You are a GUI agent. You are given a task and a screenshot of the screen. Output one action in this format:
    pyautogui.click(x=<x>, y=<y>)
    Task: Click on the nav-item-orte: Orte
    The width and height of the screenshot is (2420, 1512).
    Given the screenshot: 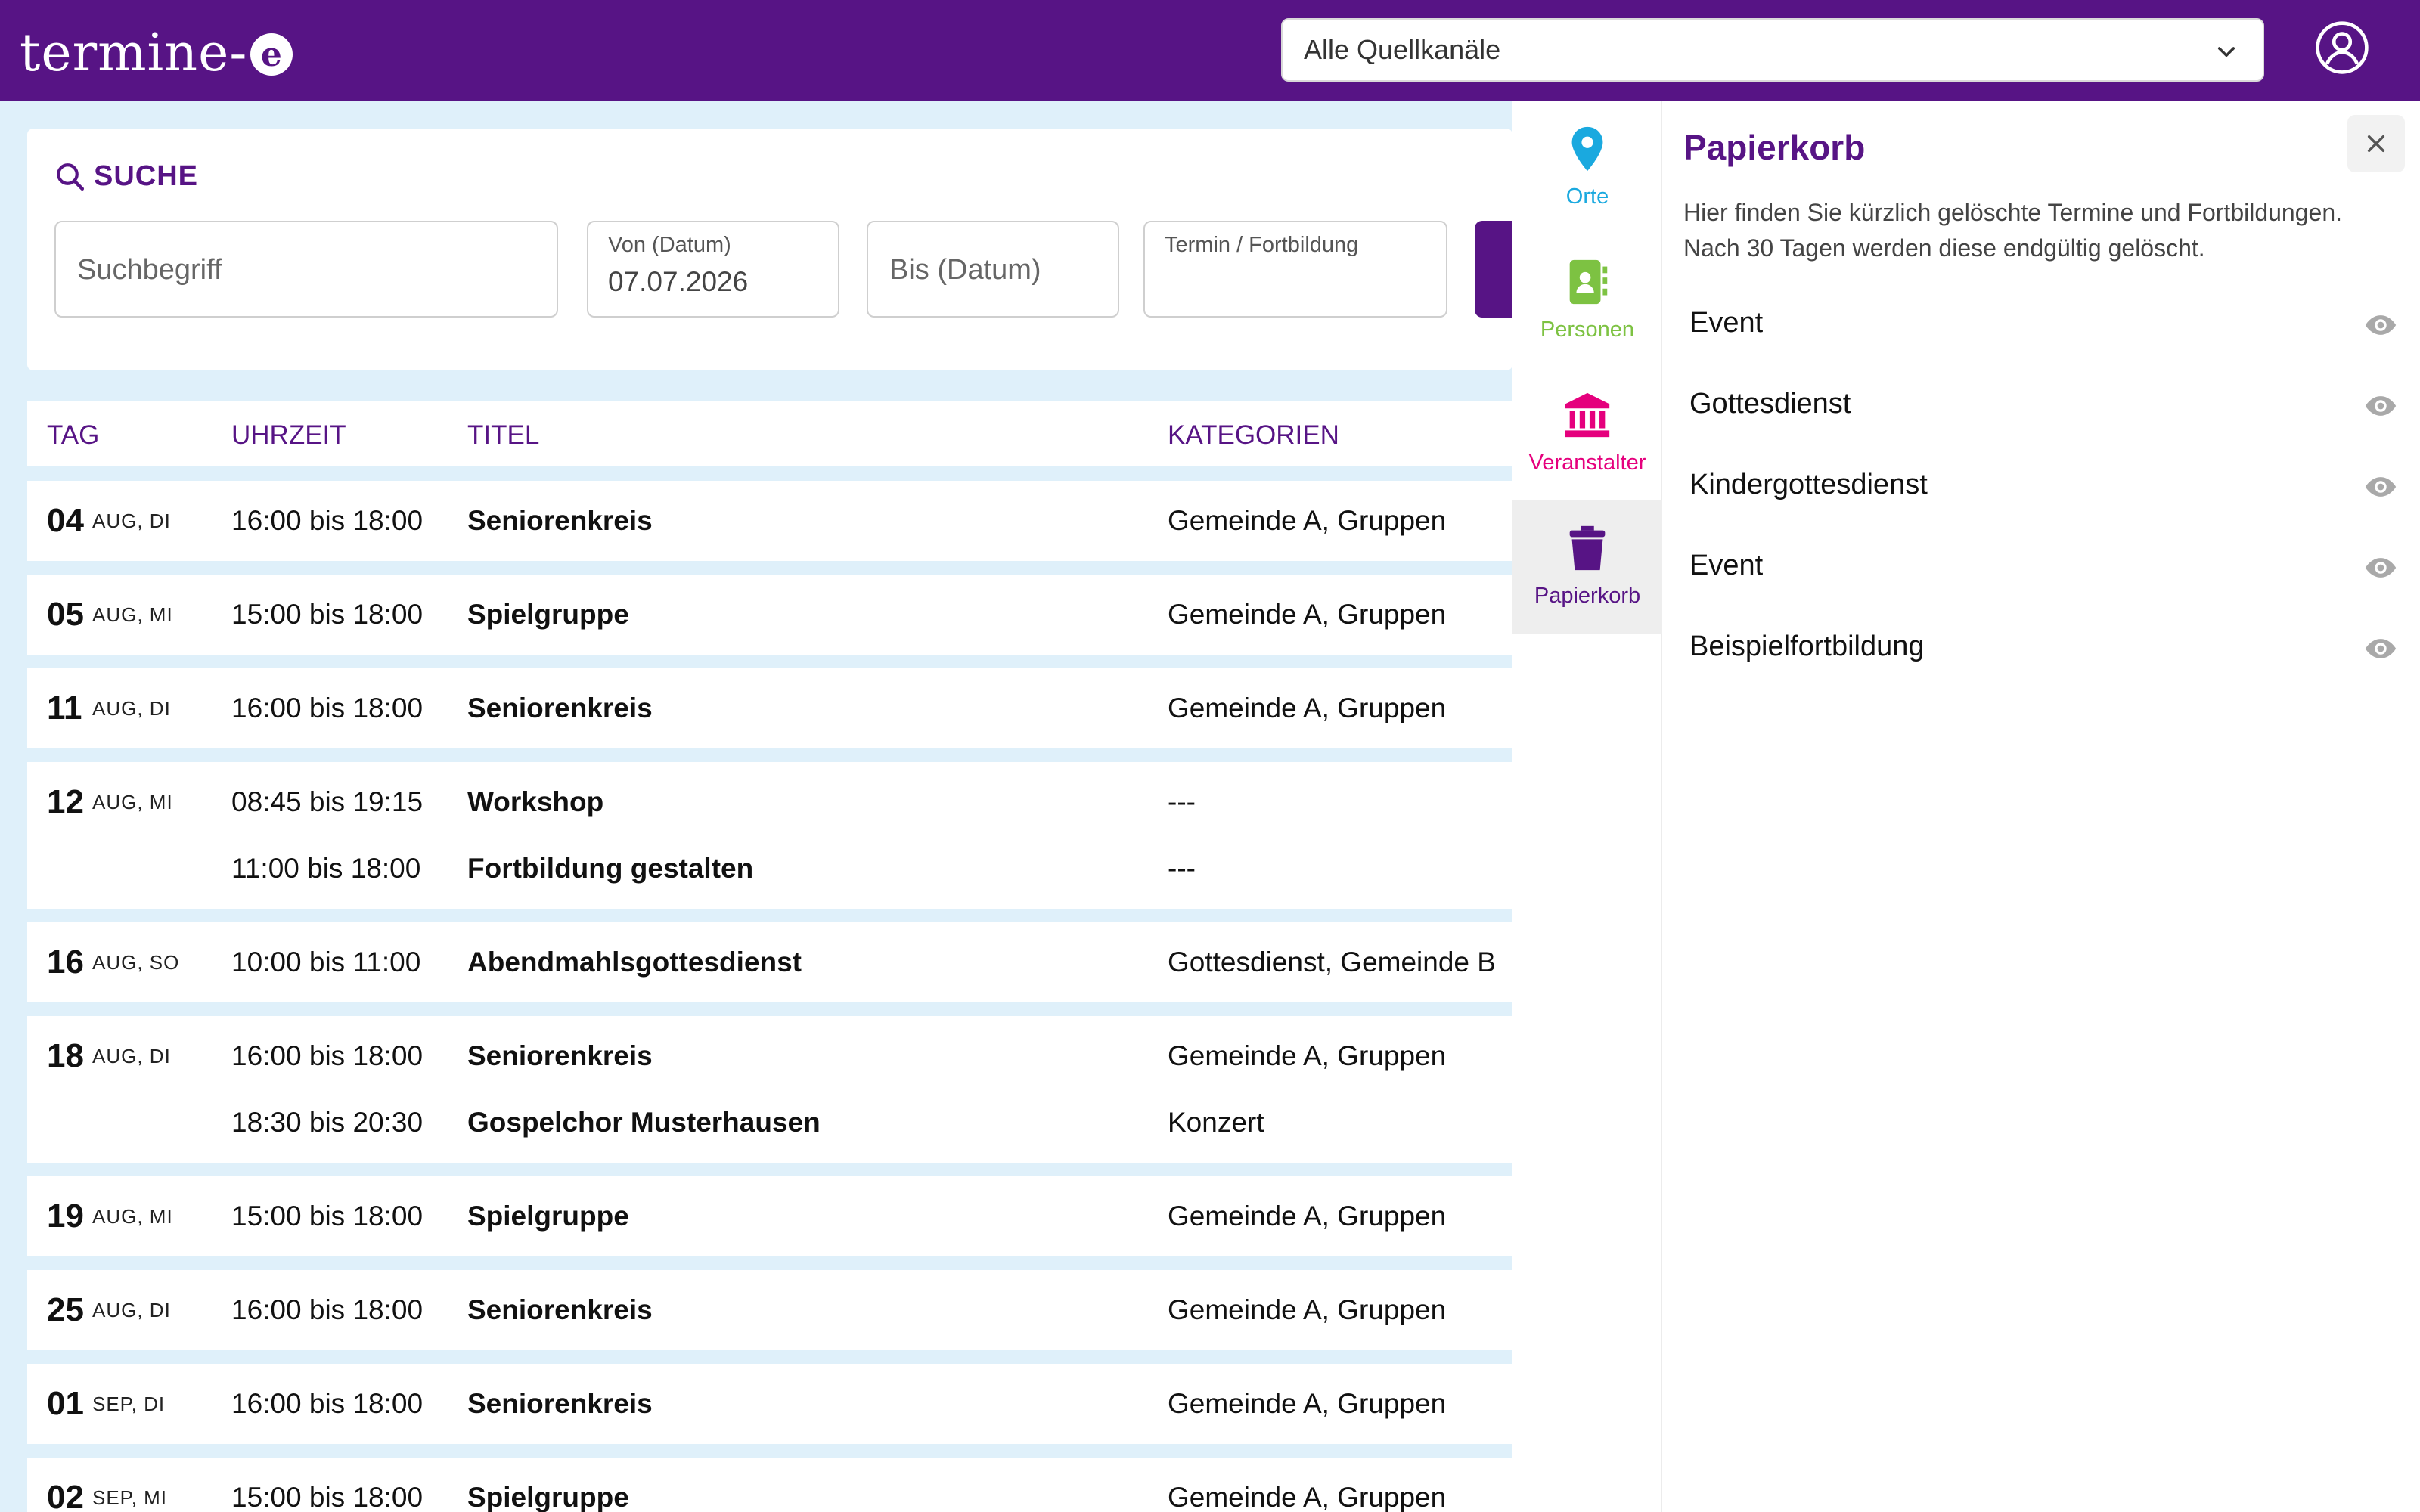 What is the action you would take?
    pyautogui.click(x=1587, y=167)
    